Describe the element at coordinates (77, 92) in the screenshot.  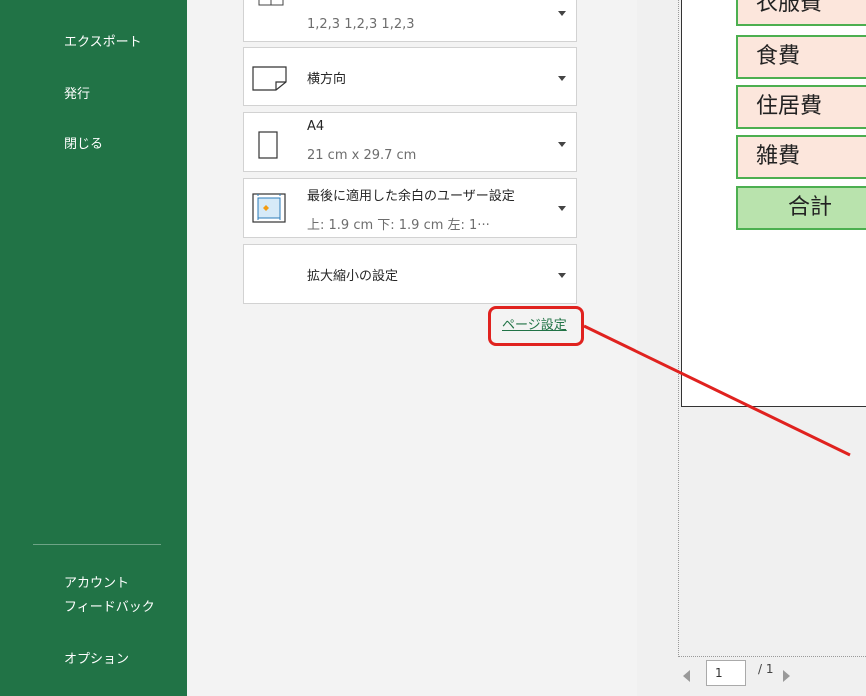
I see `nav-publish: 発行` at that location.